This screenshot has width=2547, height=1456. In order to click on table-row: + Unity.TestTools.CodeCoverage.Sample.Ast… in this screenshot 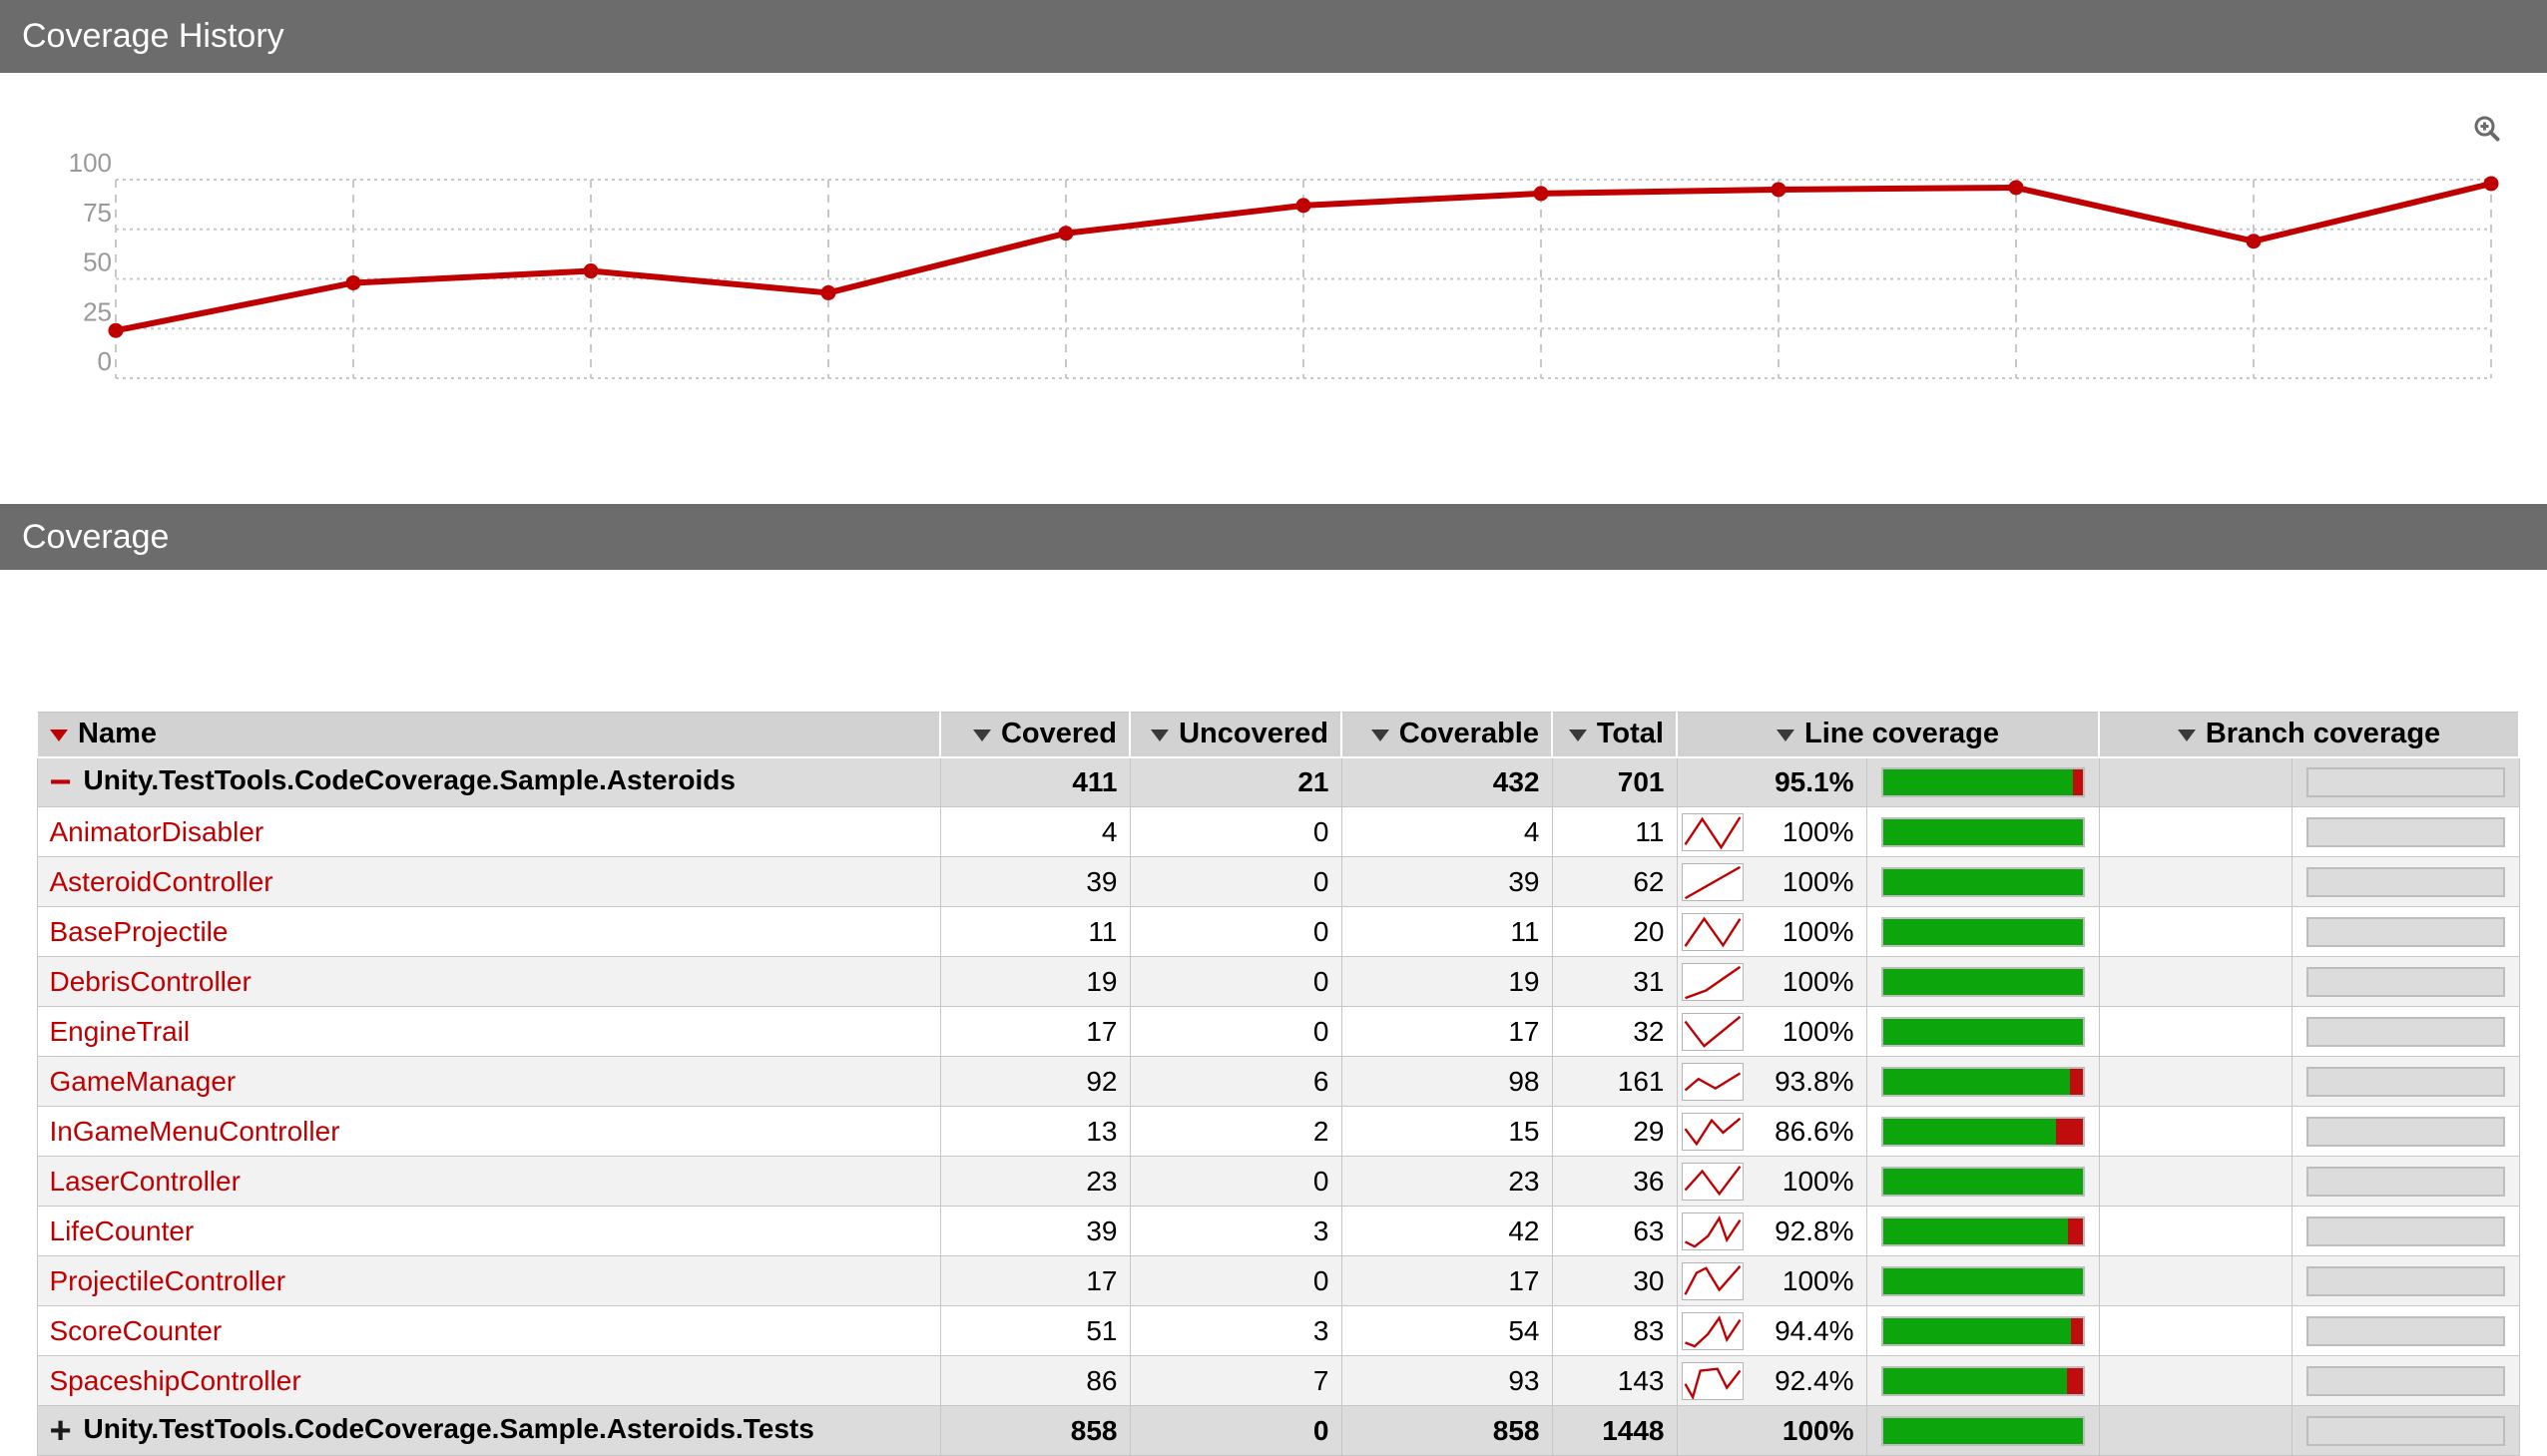, I will do `click(1278, 1430)`.